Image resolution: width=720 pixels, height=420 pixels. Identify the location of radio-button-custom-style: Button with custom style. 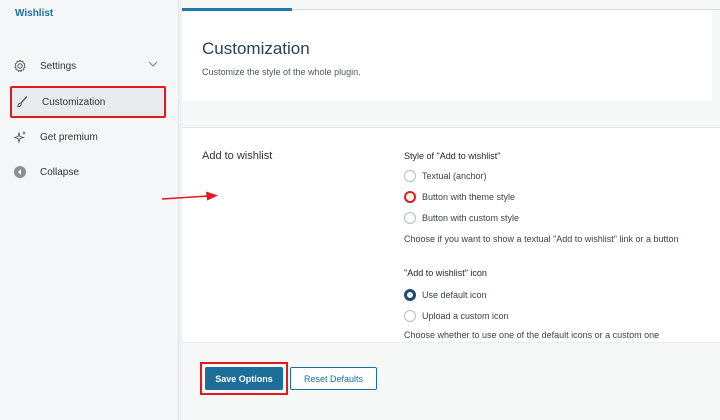
(461, 218).